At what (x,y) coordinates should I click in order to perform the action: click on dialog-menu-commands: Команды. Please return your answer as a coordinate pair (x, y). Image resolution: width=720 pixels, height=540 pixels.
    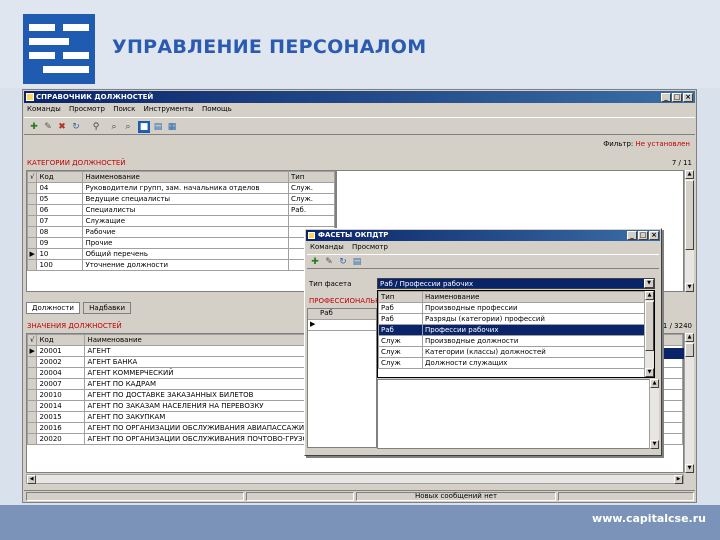
    Looking at the image, I should click on (327, 247).